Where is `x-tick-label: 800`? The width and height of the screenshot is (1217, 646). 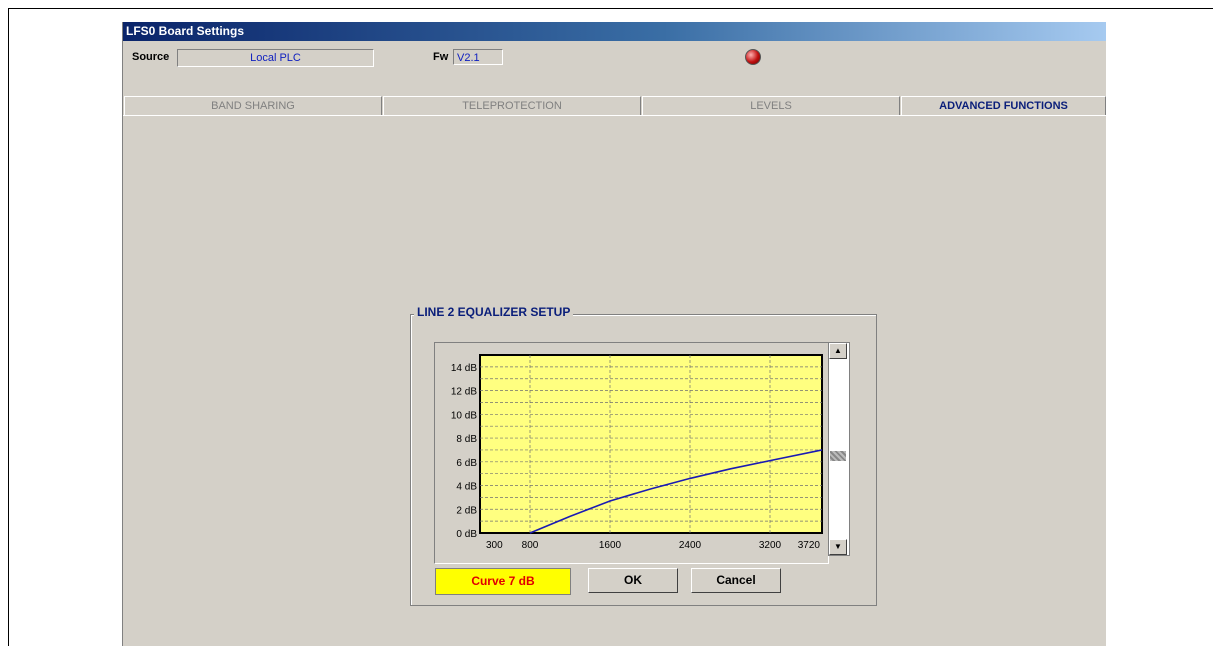
x-tick-label: 800 is located at coordinates (530, 545).